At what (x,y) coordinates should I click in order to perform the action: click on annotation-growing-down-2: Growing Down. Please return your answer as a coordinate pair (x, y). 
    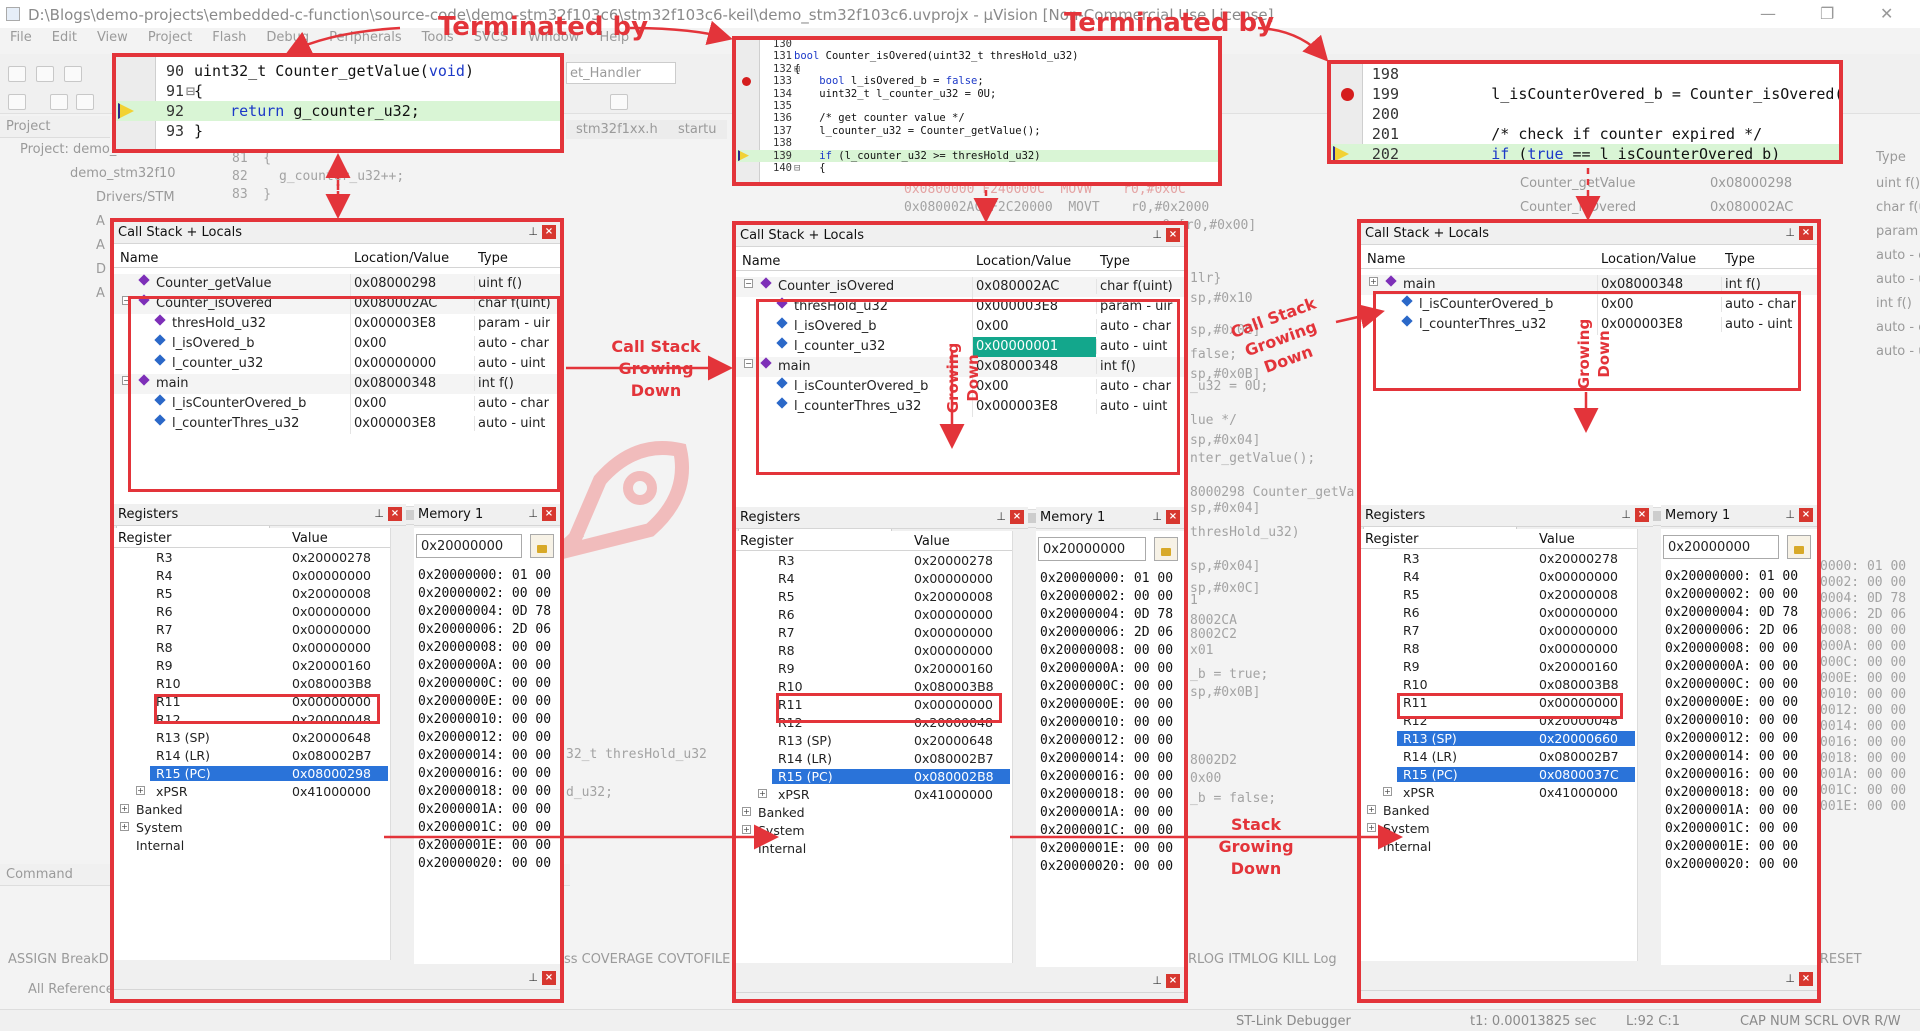
    Looking at the image, I should click on (1594, 354).